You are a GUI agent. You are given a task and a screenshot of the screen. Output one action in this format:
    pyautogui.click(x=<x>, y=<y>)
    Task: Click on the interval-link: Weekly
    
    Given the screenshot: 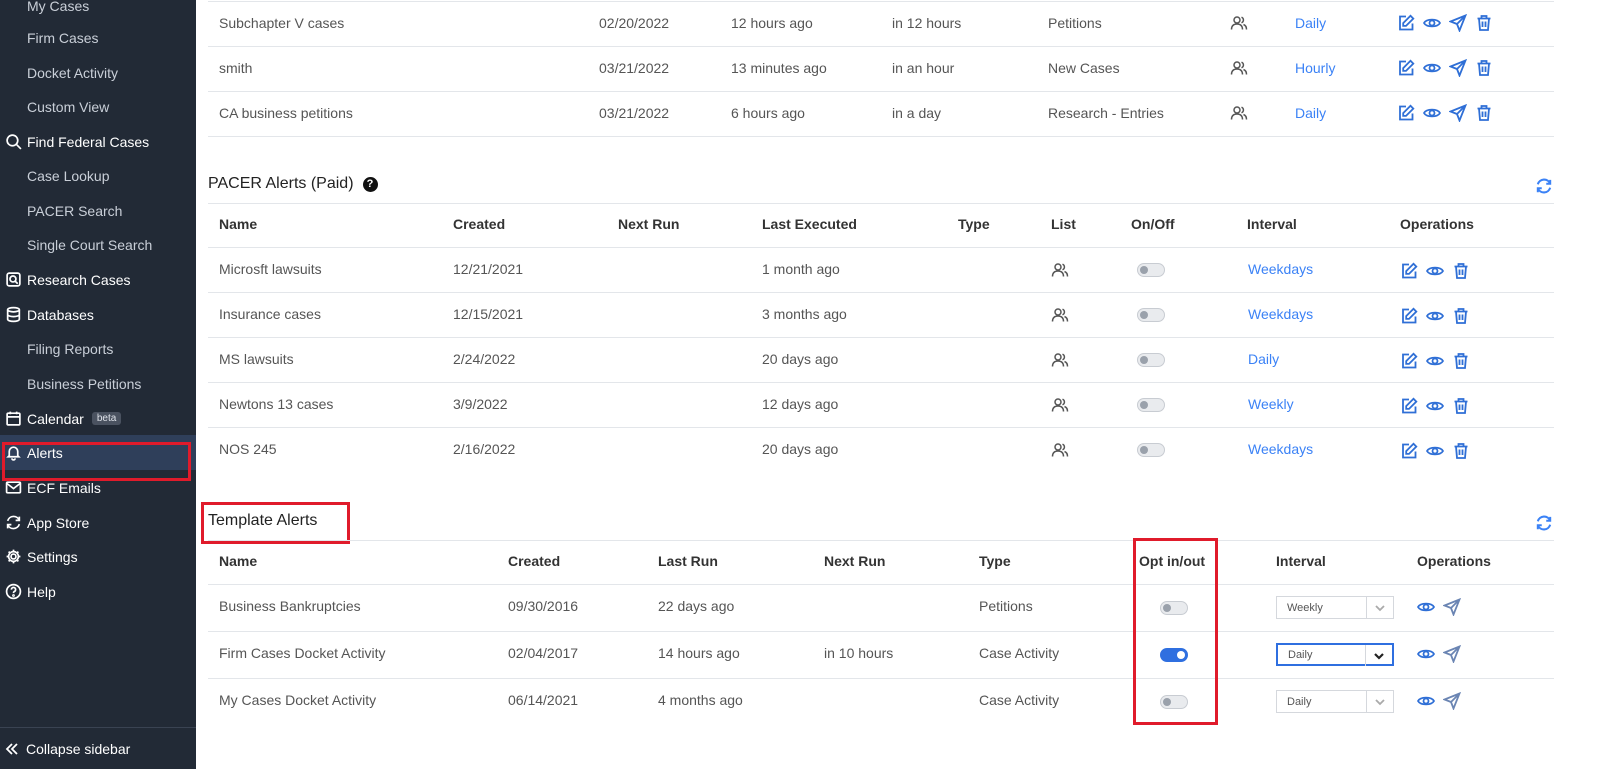 What is the action you would take?
    pyautogui.click(x=1271, y=404)
    